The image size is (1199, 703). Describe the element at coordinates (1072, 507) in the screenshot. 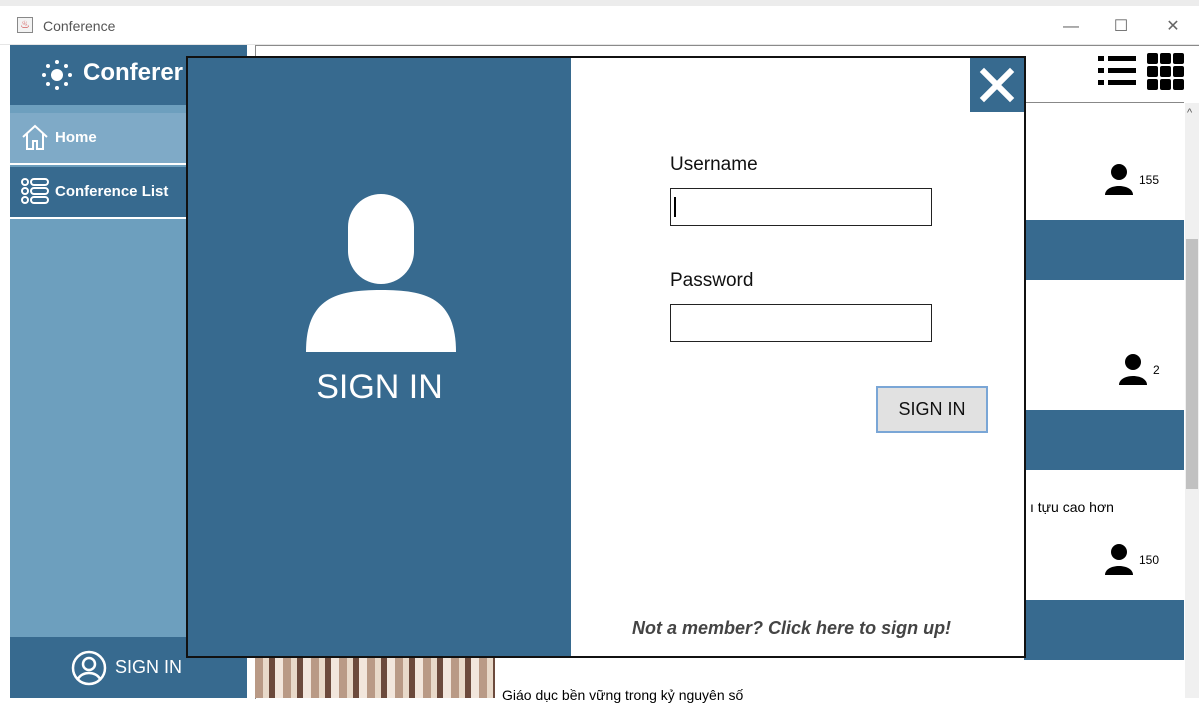

I see `card-snippet-text: ı tựu cao hơn` at that location.